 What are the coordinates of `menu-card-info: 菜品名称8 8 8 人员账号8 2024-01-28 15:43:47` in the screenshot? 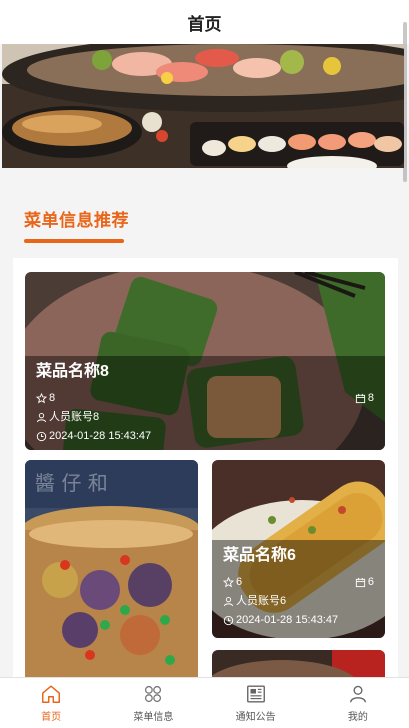 It's located at (205, 403).